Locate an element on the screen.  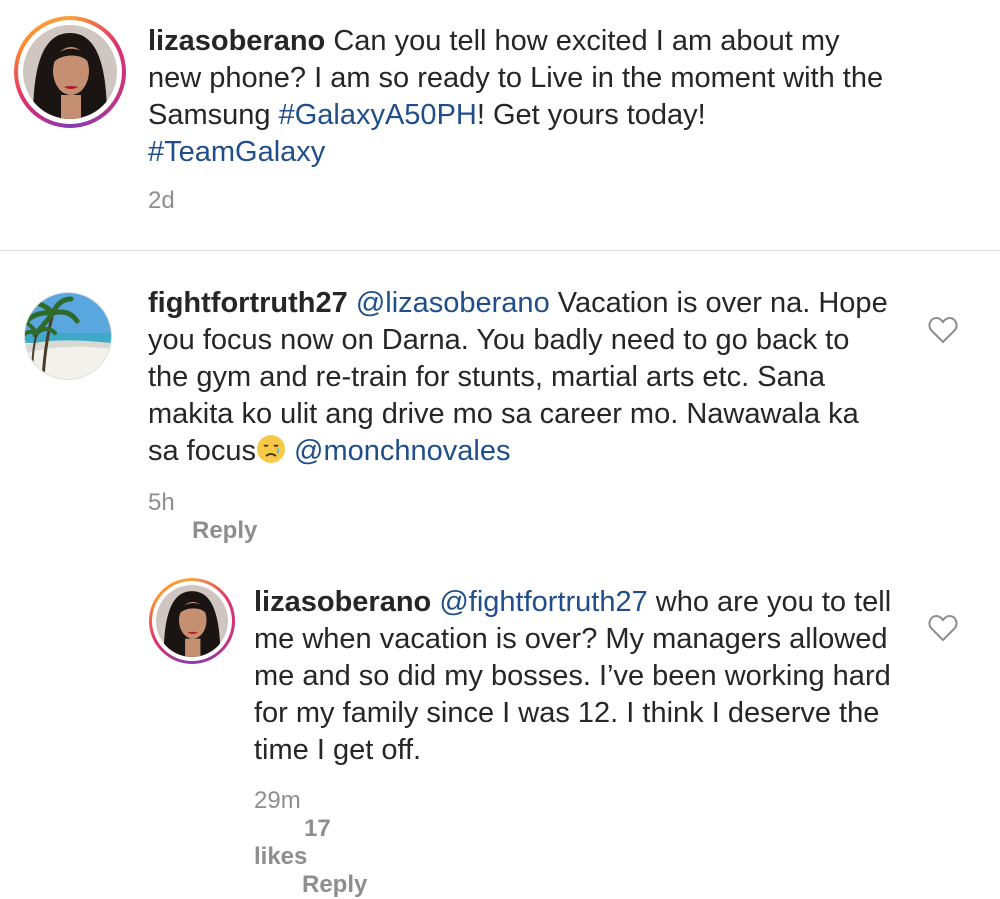
timestamp: 29m is located at coordinates (277, 800).